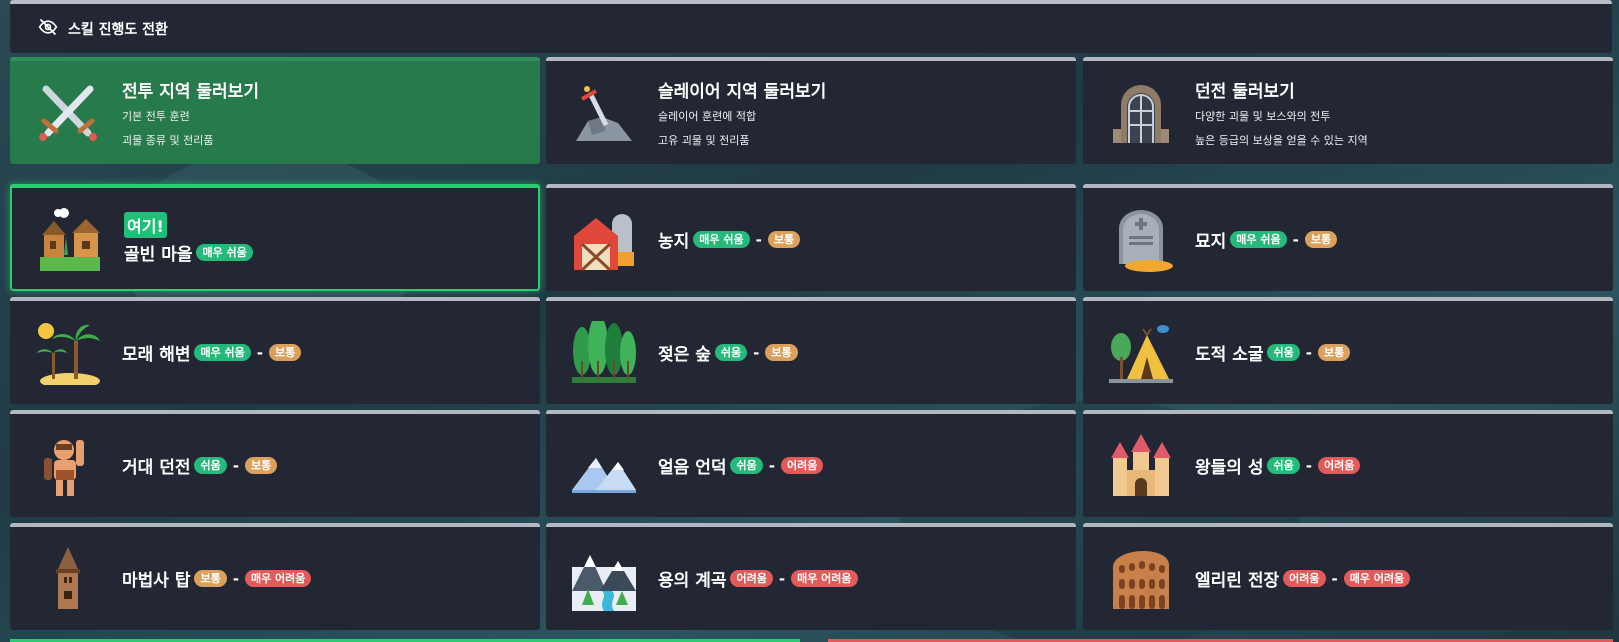  What do you see at coordinates (158, 255) in the screenshot?
I see `area-name: 골빈 마을` at bounding box center [158, 255].